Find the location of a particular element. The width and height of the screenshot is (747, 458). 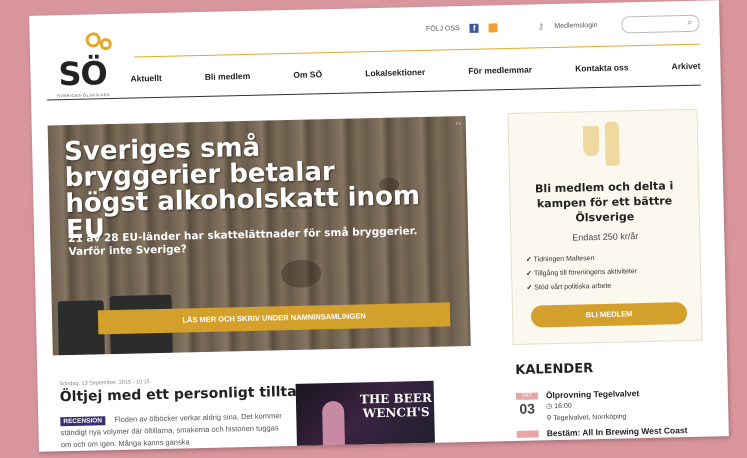

article-image: THE BEER WENCH'S is located at coordinates (365, 413).